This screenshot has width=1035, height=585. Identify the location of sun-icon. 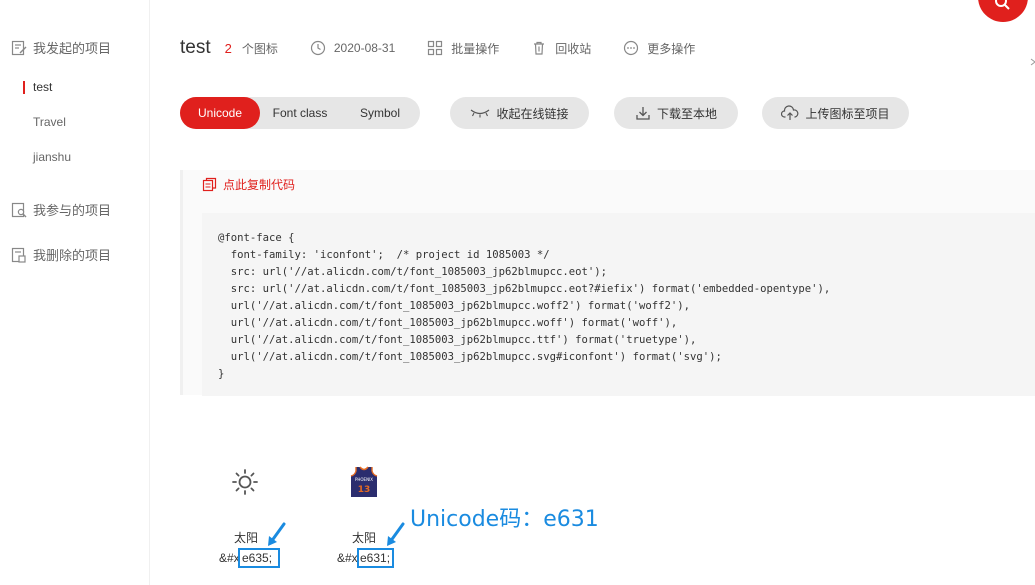
(245, 482).